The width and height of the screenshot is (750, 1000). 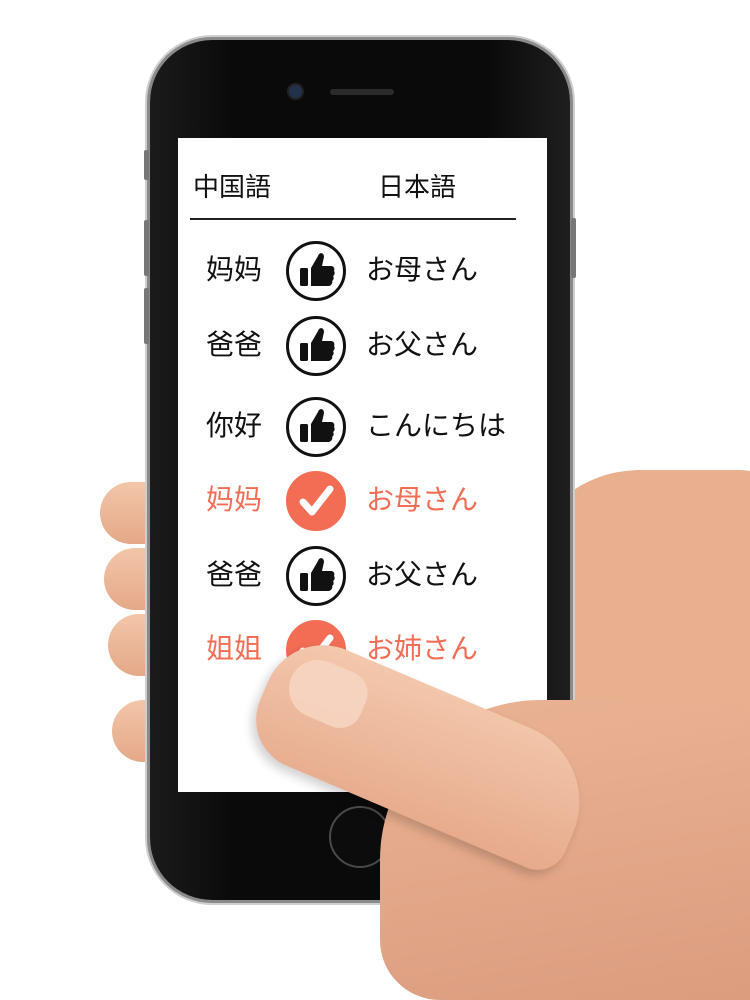 I want to click on volume-down-button, so click(x=146, y=316).